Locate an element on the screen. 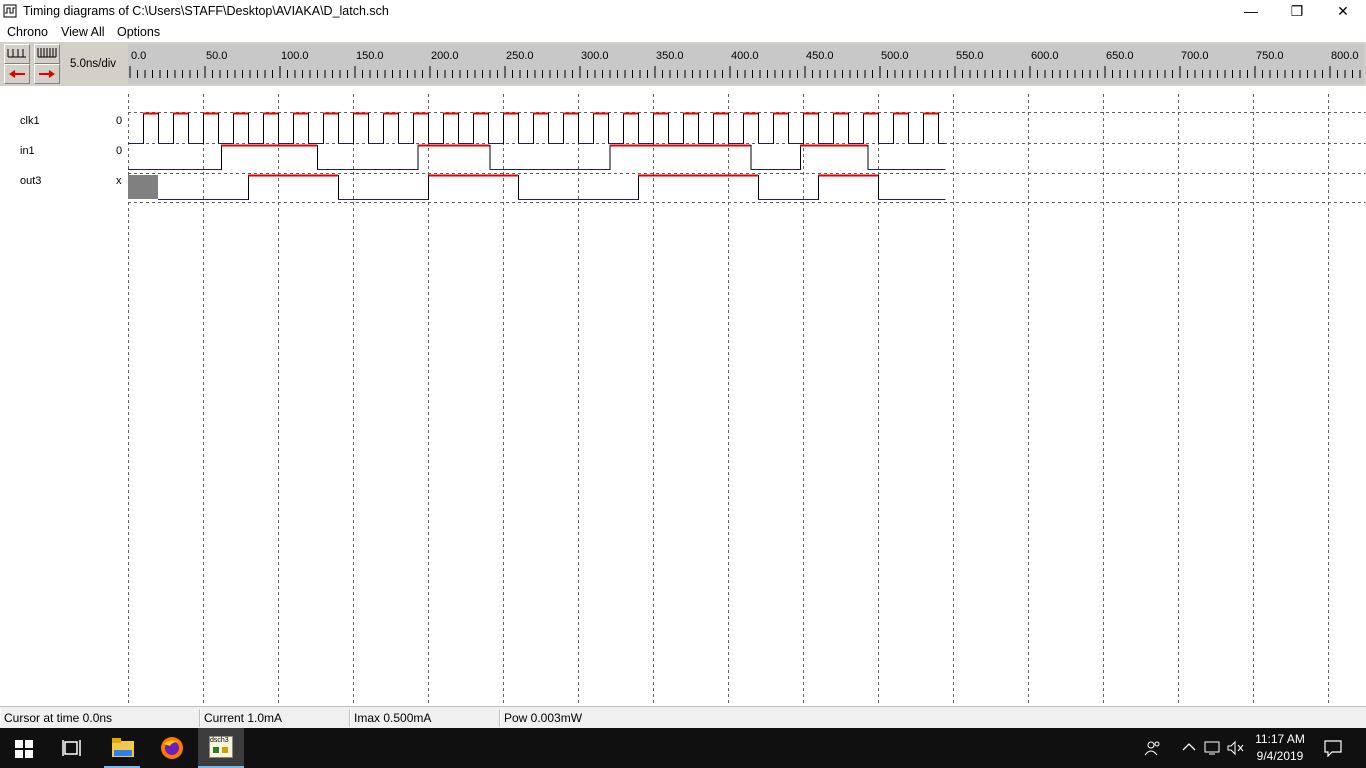 The width and height of the screenshot is (1366, 768). menu-bar: Chrono View All Options is located at coordinates (683, 33).